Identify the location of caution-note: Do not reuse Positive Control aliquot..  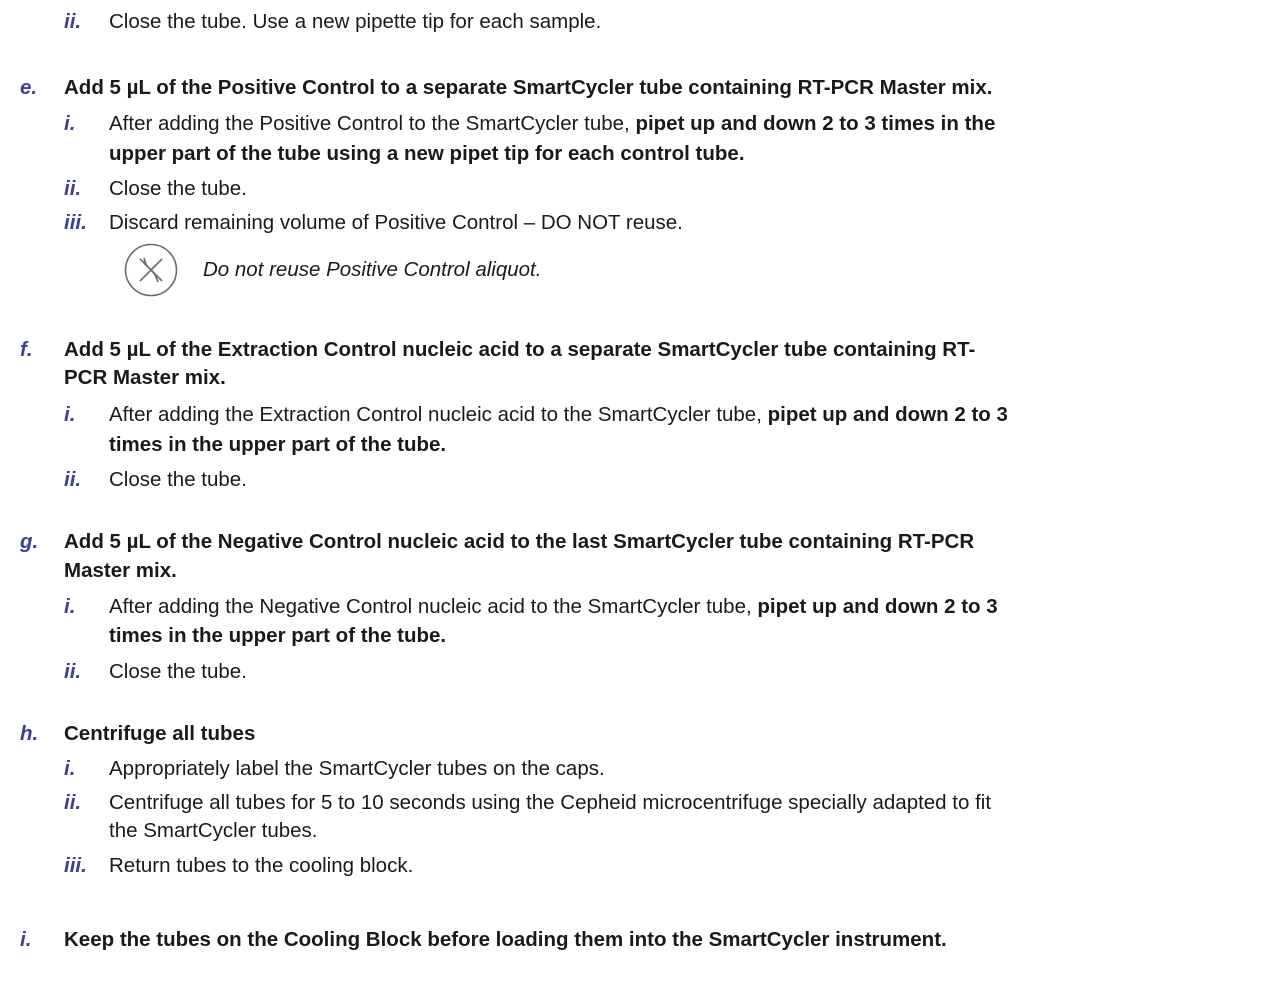
(372, 269).